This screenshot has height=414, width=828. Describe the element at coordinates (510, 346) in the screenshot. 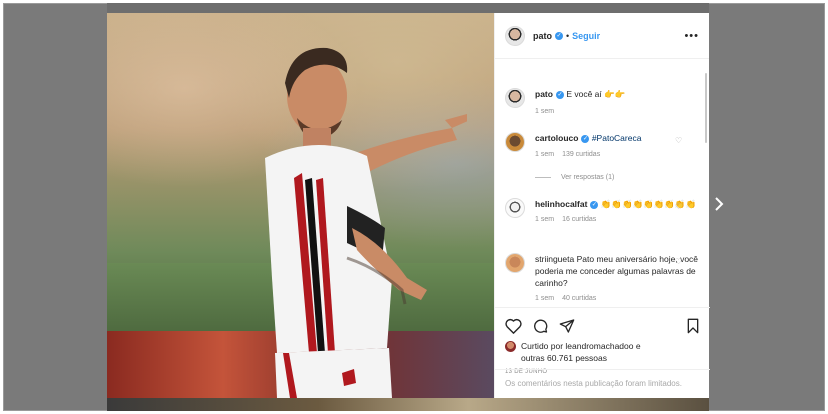

I see `liker-avatar` at that location.